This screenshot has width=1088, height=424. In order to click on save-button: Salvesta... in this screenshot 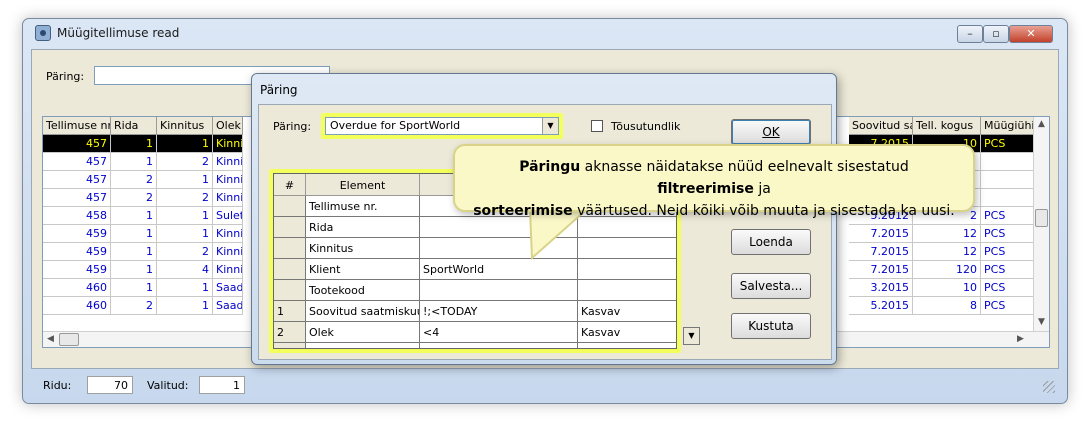, I will do `click(771, 286)`.